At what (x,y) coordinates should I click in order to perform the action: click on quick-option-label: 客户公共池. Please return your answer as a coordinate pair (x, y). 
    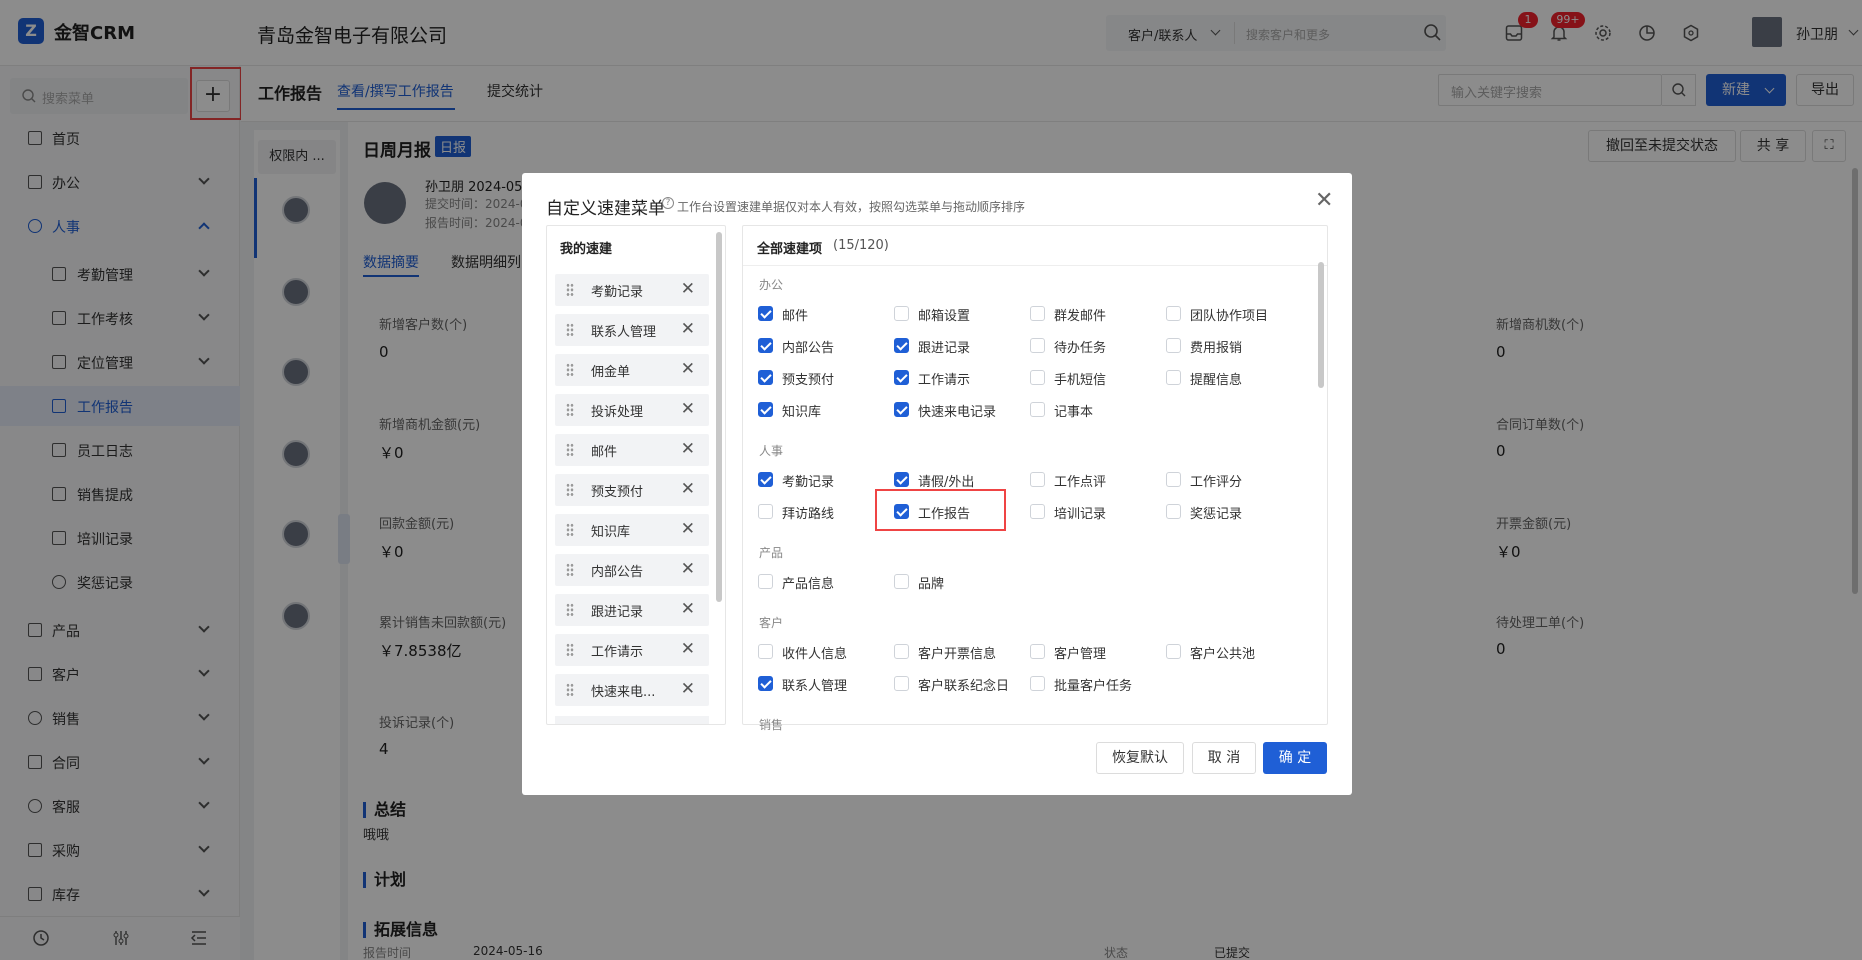
    Looking at the image, I should click on (1223, 654).